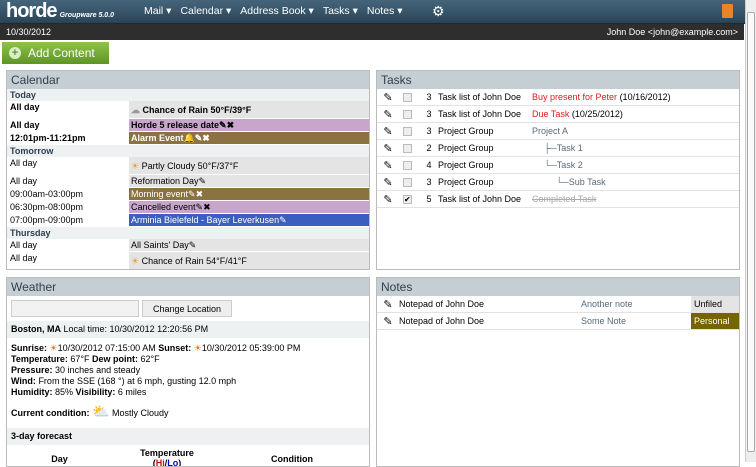 Image resolution: width=756 pixels, height=467 pixels. What do you see at coordinates (187, 308) in the screenshot?
I see `change-location-button: Change Location` at bounding box center [187, 308].